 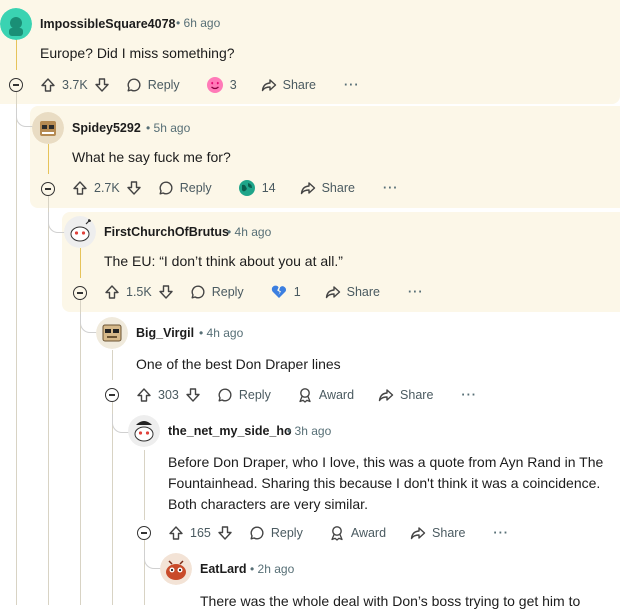 What do you see at coordinates (215, 85) in the screenshot?
I see `heart-eyes-award-icon` at bounding box center [215, 85].